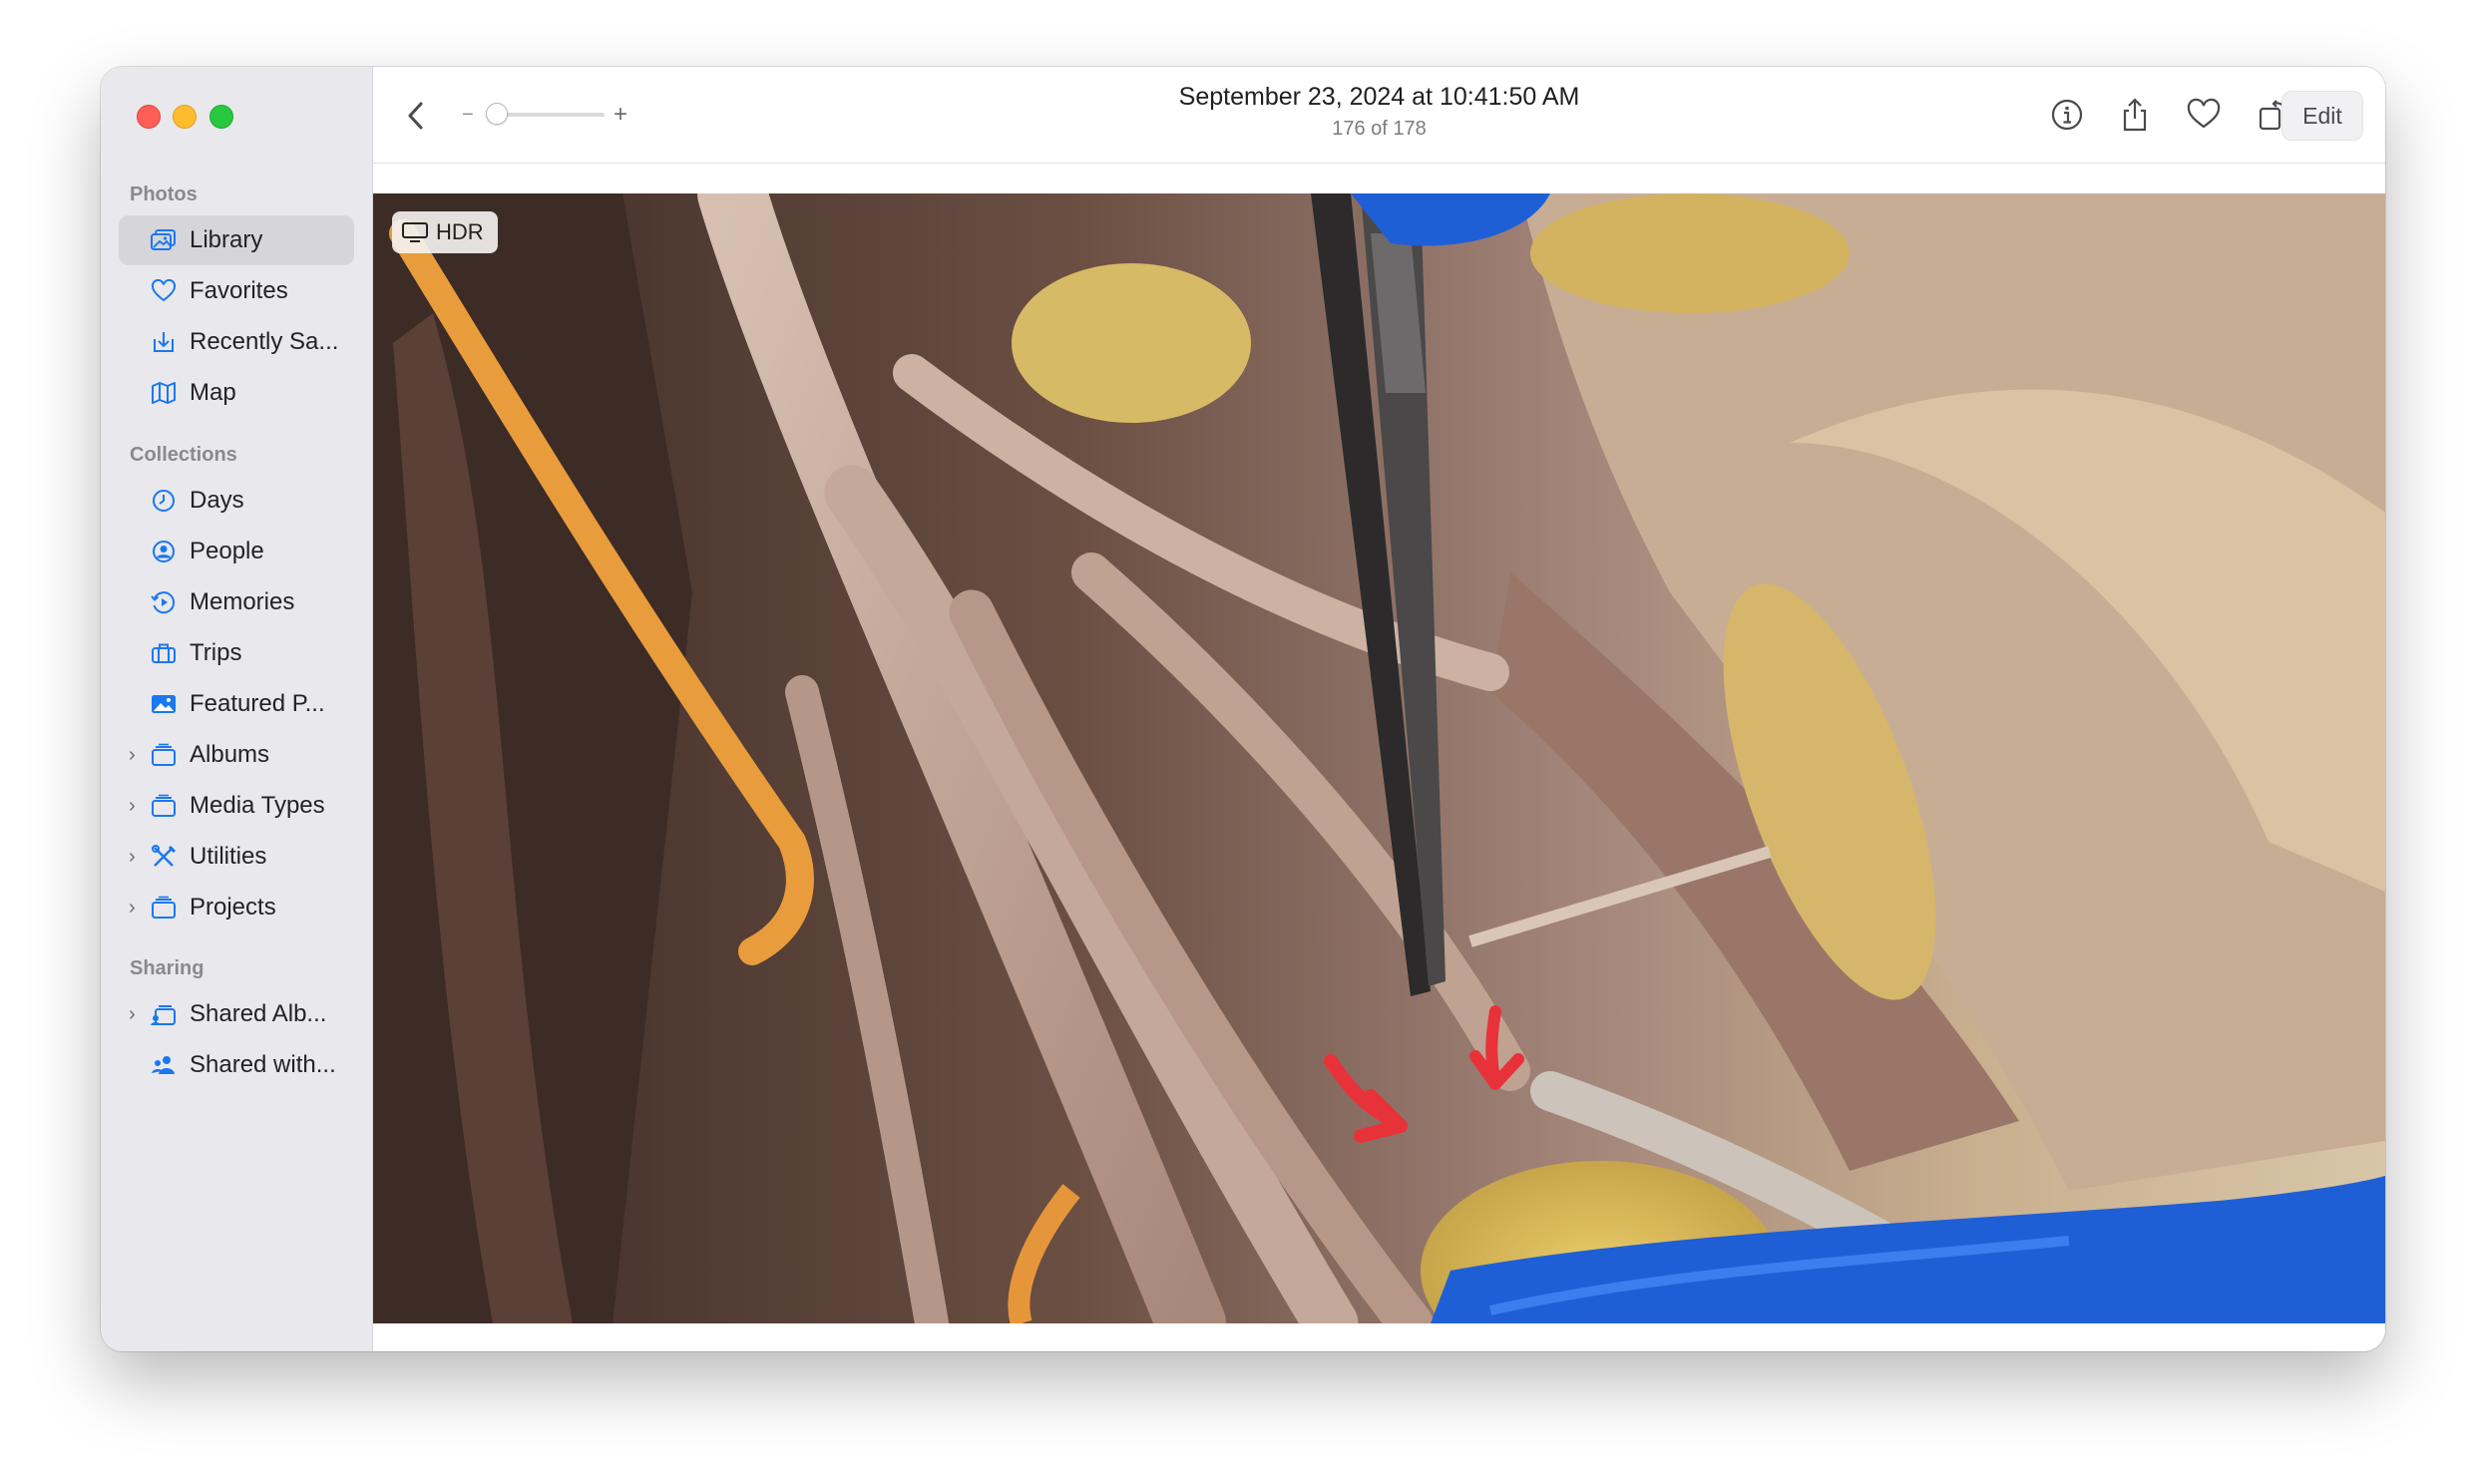 The image size is (2485, 1484). I want to click on favorite-button, so click(2204, 115).